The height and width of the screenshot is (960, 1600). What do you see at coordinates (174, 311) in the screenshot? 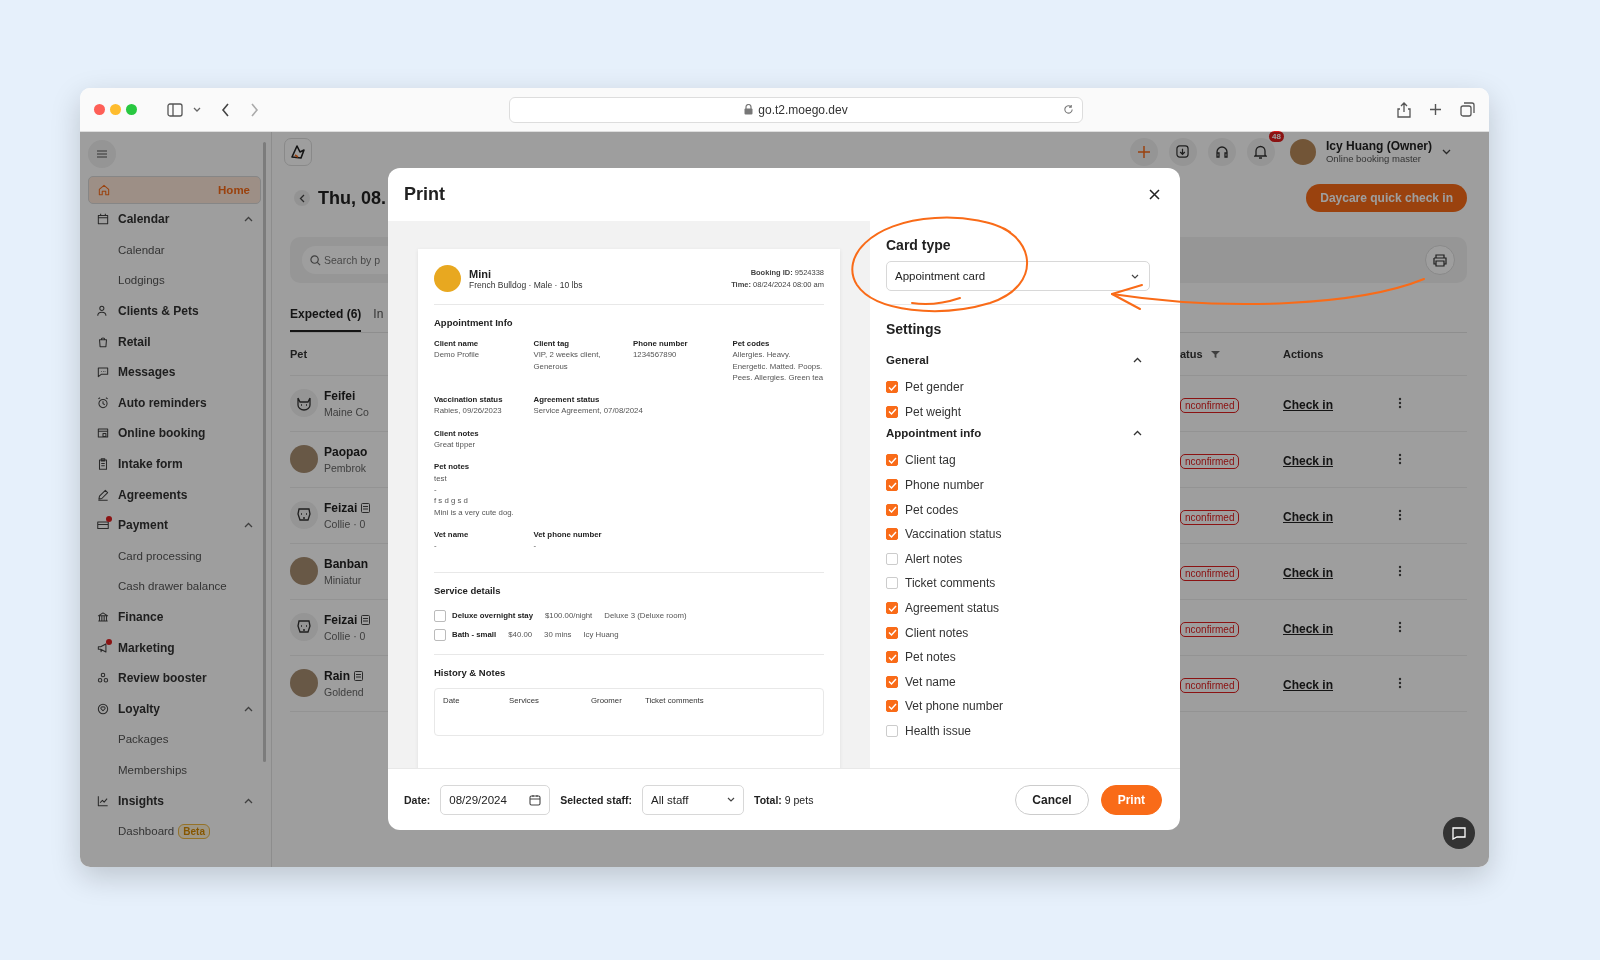
I see `sidebar-item: Clients & Pets` at bounding box center [174, 311].